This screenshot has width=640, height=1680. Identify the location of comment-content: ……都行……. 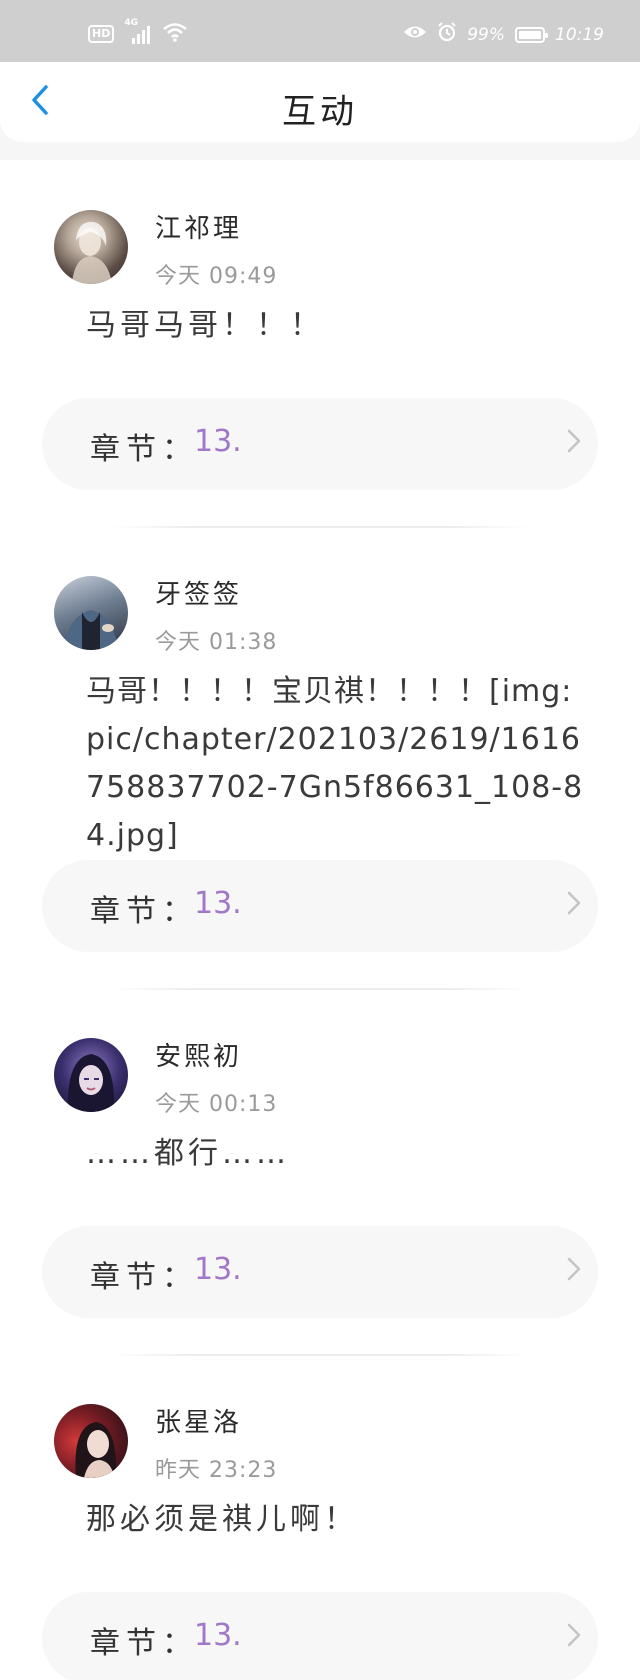
(188, 1153).